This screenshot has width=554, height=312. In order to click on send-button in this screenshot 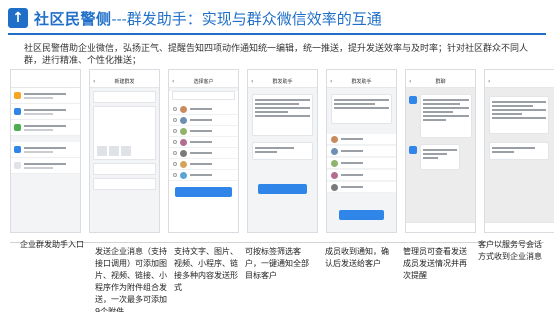, I will do `click(282, 189)`.